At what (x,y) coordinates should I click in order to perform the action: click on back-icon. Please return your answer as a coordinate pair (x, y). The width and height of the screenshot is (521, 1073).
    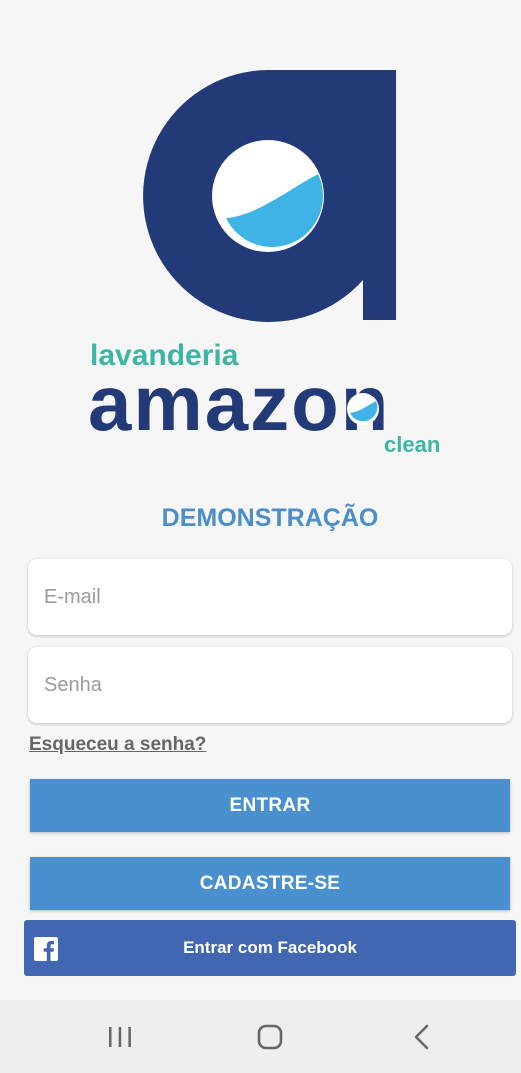
    Looking at the image, I should click on (422, 1037).